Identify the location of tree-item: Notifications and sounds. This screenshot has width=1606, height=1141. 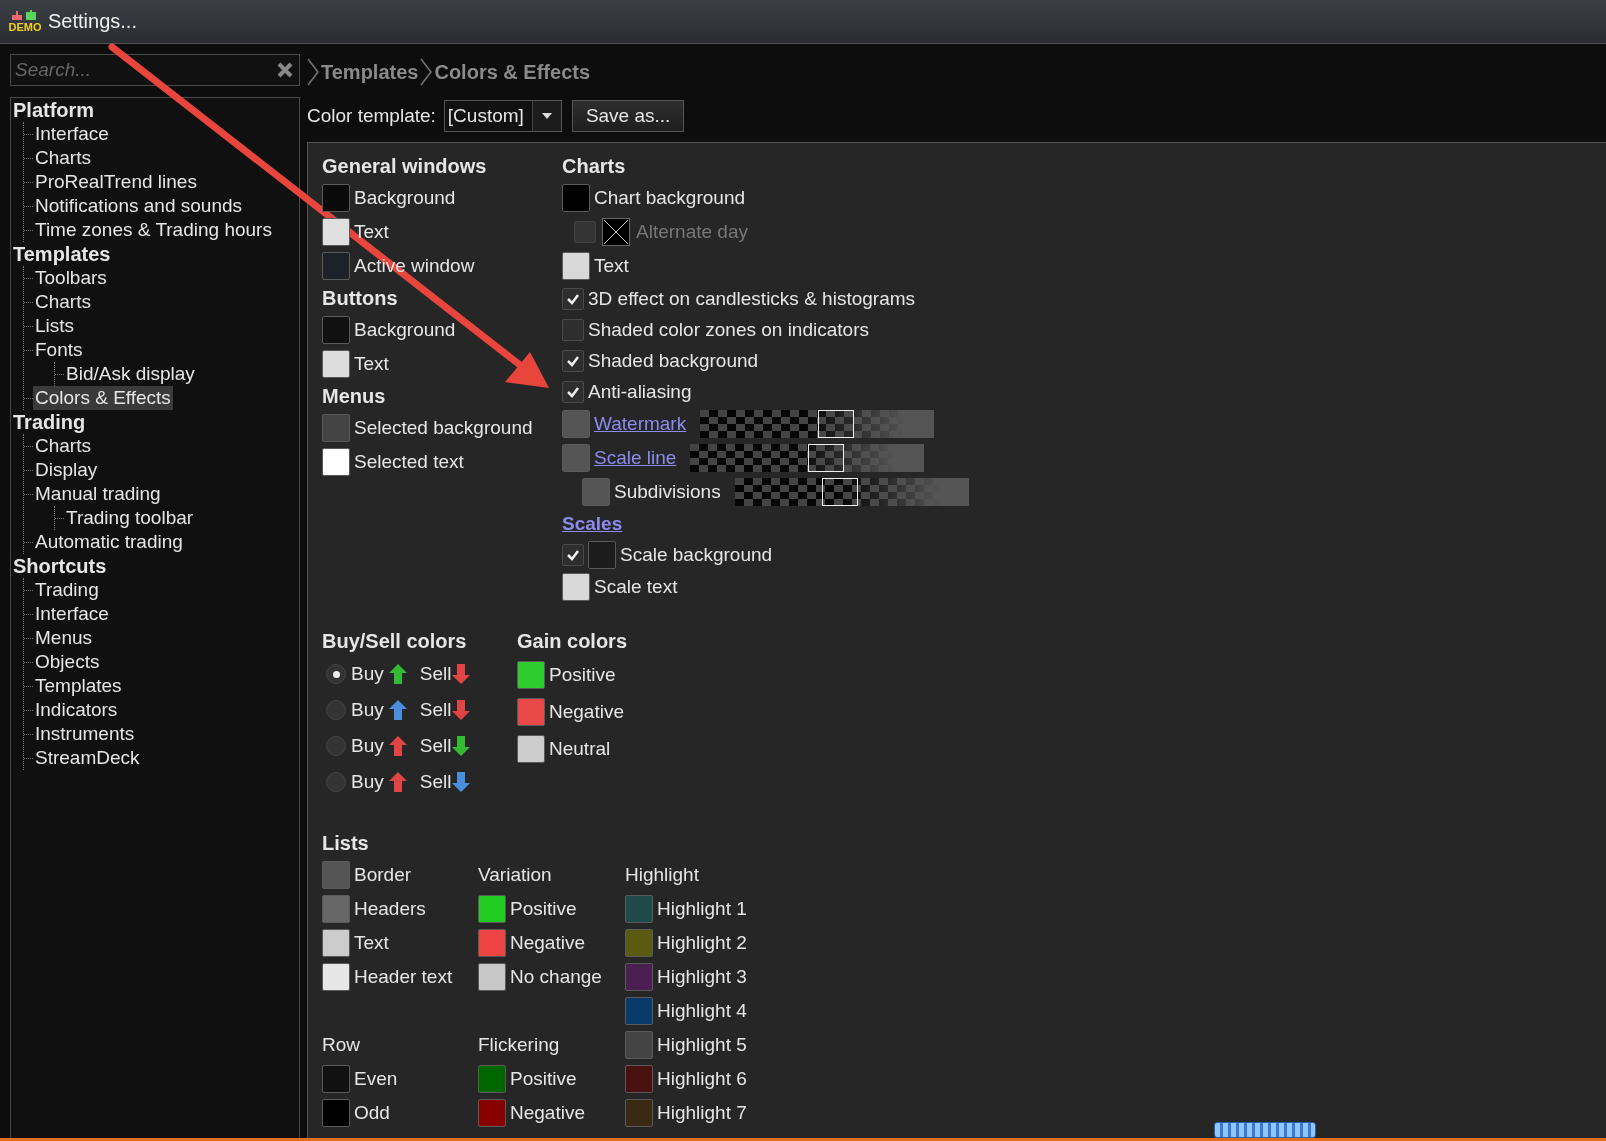
(138, 206).